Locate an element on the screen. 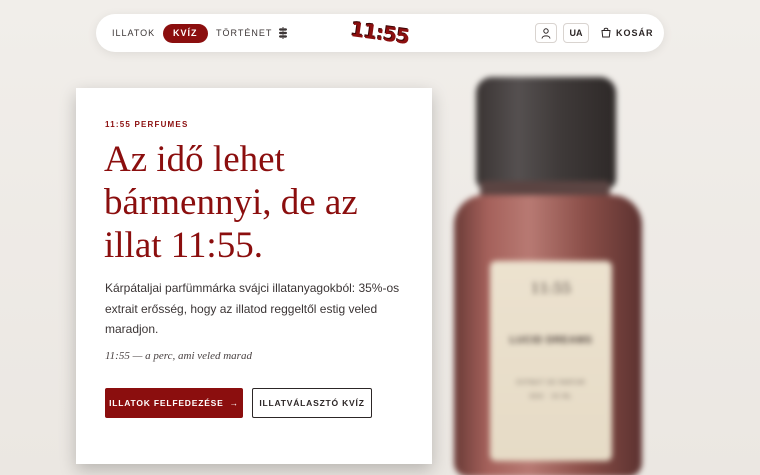 The width and height of the screenshot is (760, 475). top-navbar: ILLATOK KVÍZ TÖRTÉNET 11:55 UA KOSÁR is located at coordinates (380, 33).